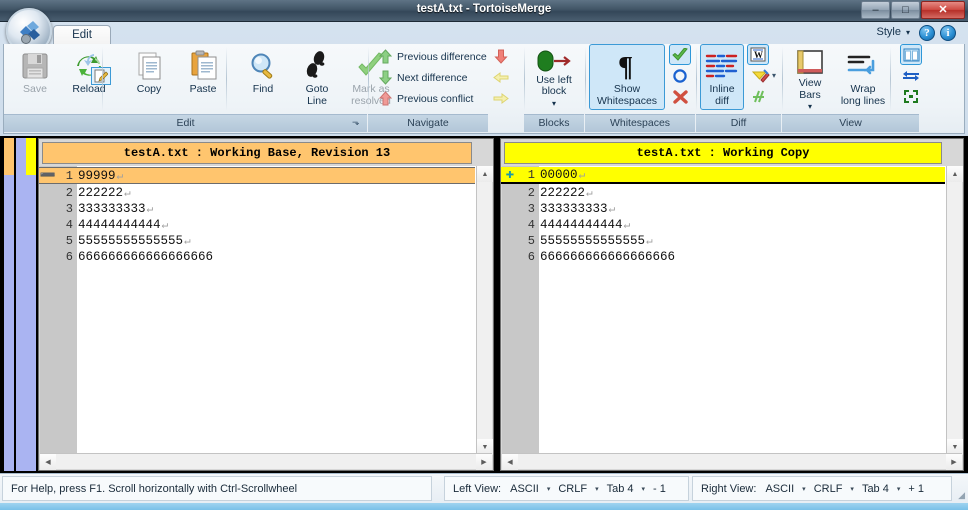 This screenshot has height=510, width=968. What do you see at coordinates (948, 33) in the screenshot?
I see `info-icon: i` at bounding box center [948, 33].